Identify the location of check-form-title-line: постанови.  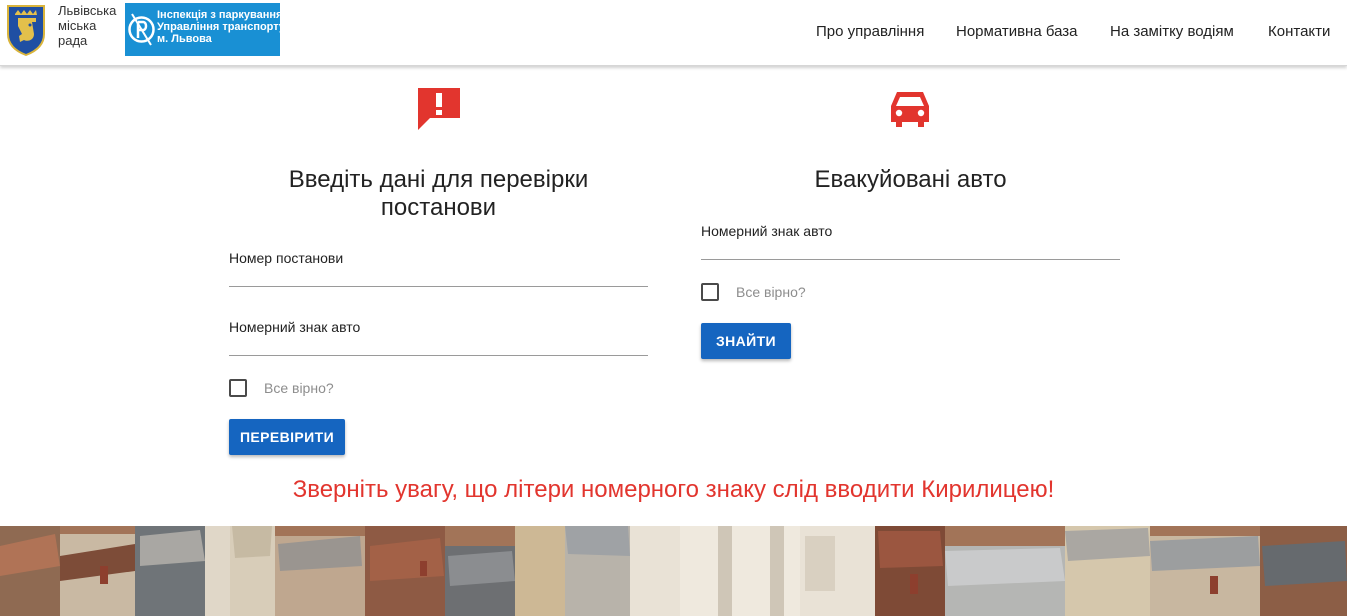
(438, 207).